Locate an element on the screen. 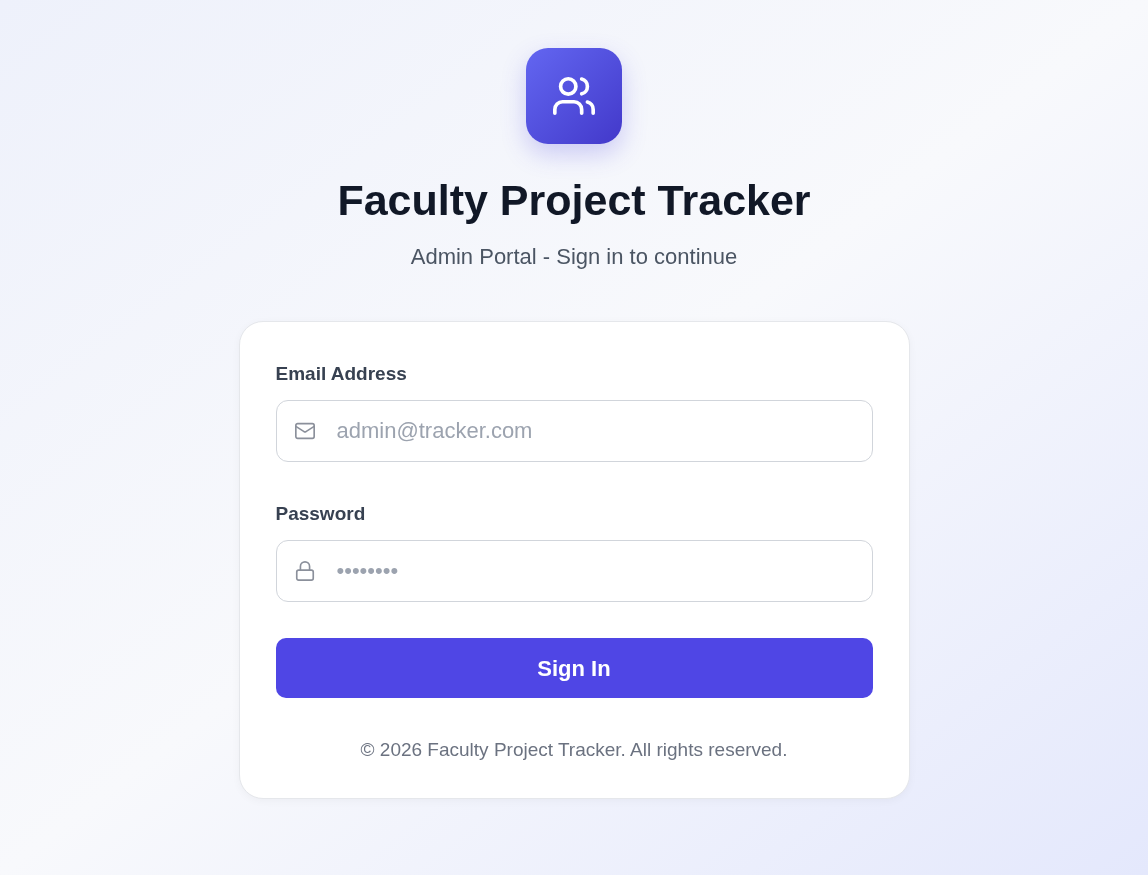  field-label: Email Address is located at coordinates (341, 374).